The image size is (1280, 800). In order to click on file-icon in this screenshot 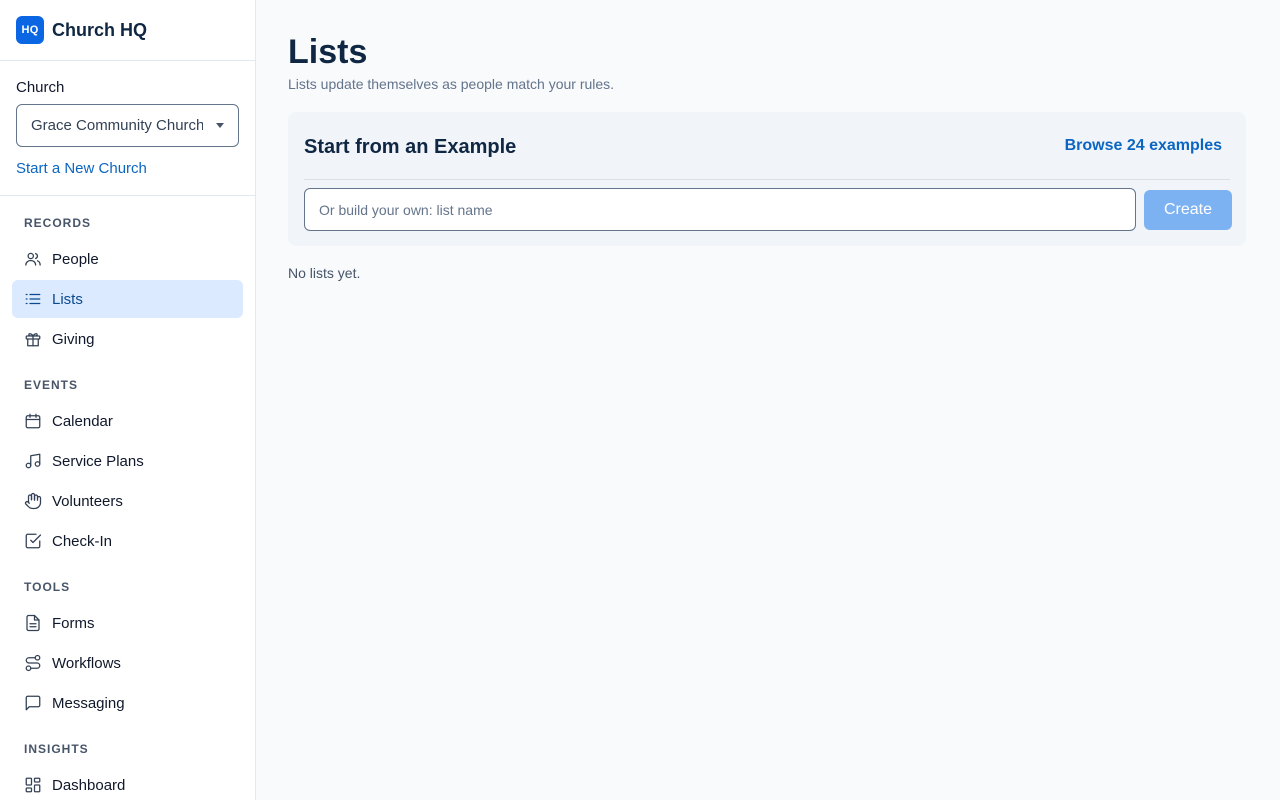, I will do `click(33, 623)`.